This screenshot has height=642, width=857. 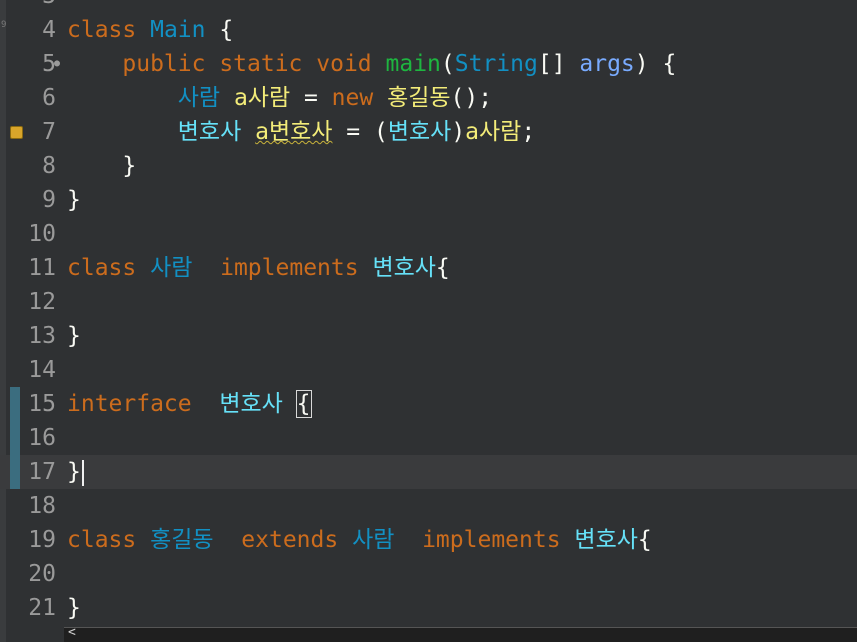 What do you see at coordinates (42, 268) in the screenshot?
I see `line-number: 11` at bounding box center [42, 268].